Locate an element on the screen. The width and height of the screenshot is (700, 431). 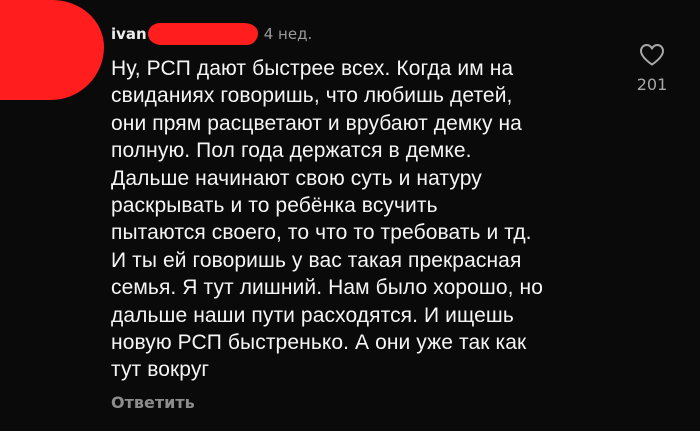
like-count: 201 is located at coordinates (652, 84).